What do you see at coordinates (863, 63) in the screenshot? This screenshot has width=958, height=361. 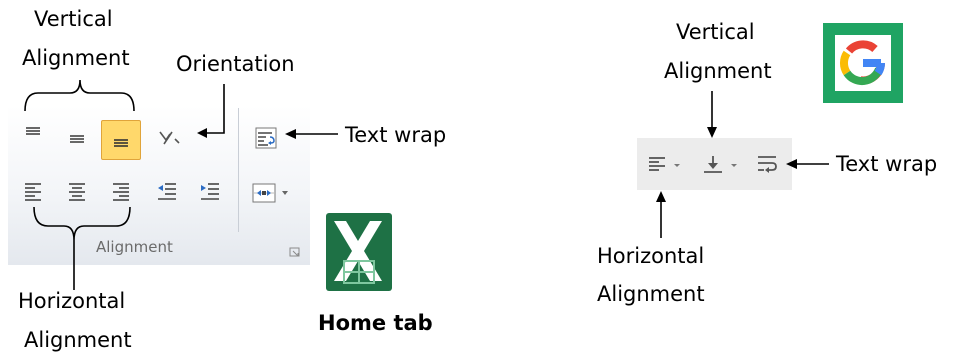 I see `google-sheets-logo` at bounding box center [863, 63].